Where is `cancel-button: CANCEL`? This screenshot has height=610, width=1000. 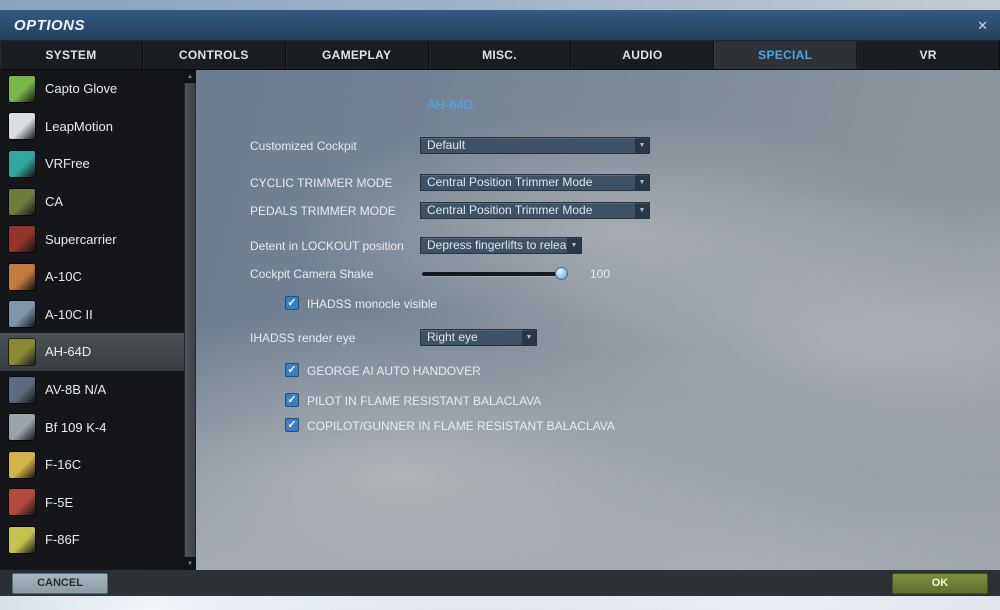
cancel-button: CANCEL is located at coordinates (60, 583).